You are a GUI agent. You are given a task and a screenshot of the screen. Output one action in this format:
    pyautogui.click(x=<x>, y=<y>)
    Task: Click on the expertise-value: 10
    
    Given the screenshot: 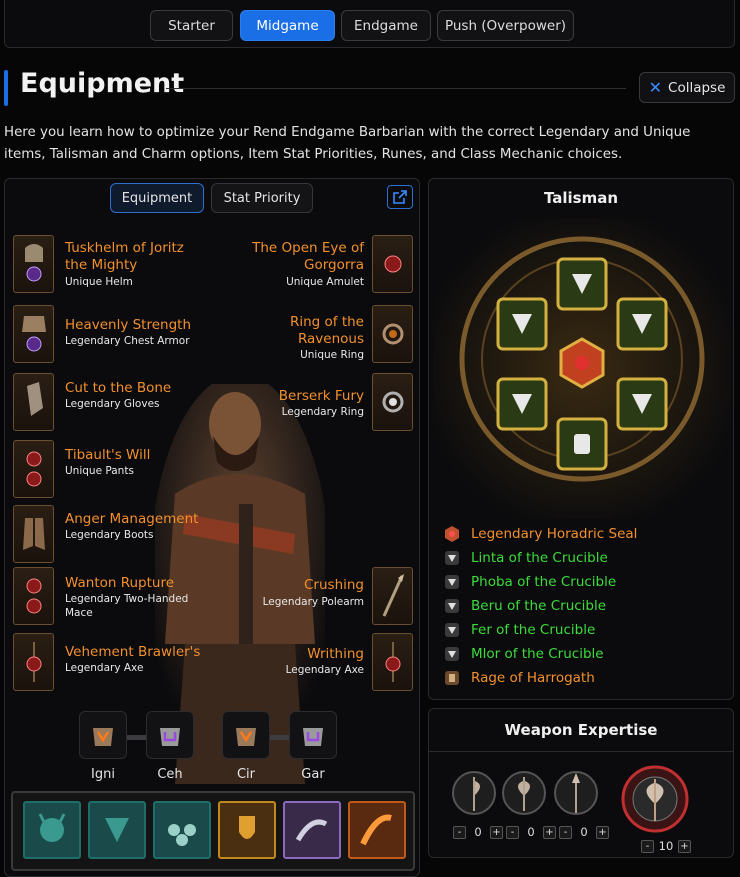 What is the action you would take?
    pyautogui.click(x=666, y=846)
    